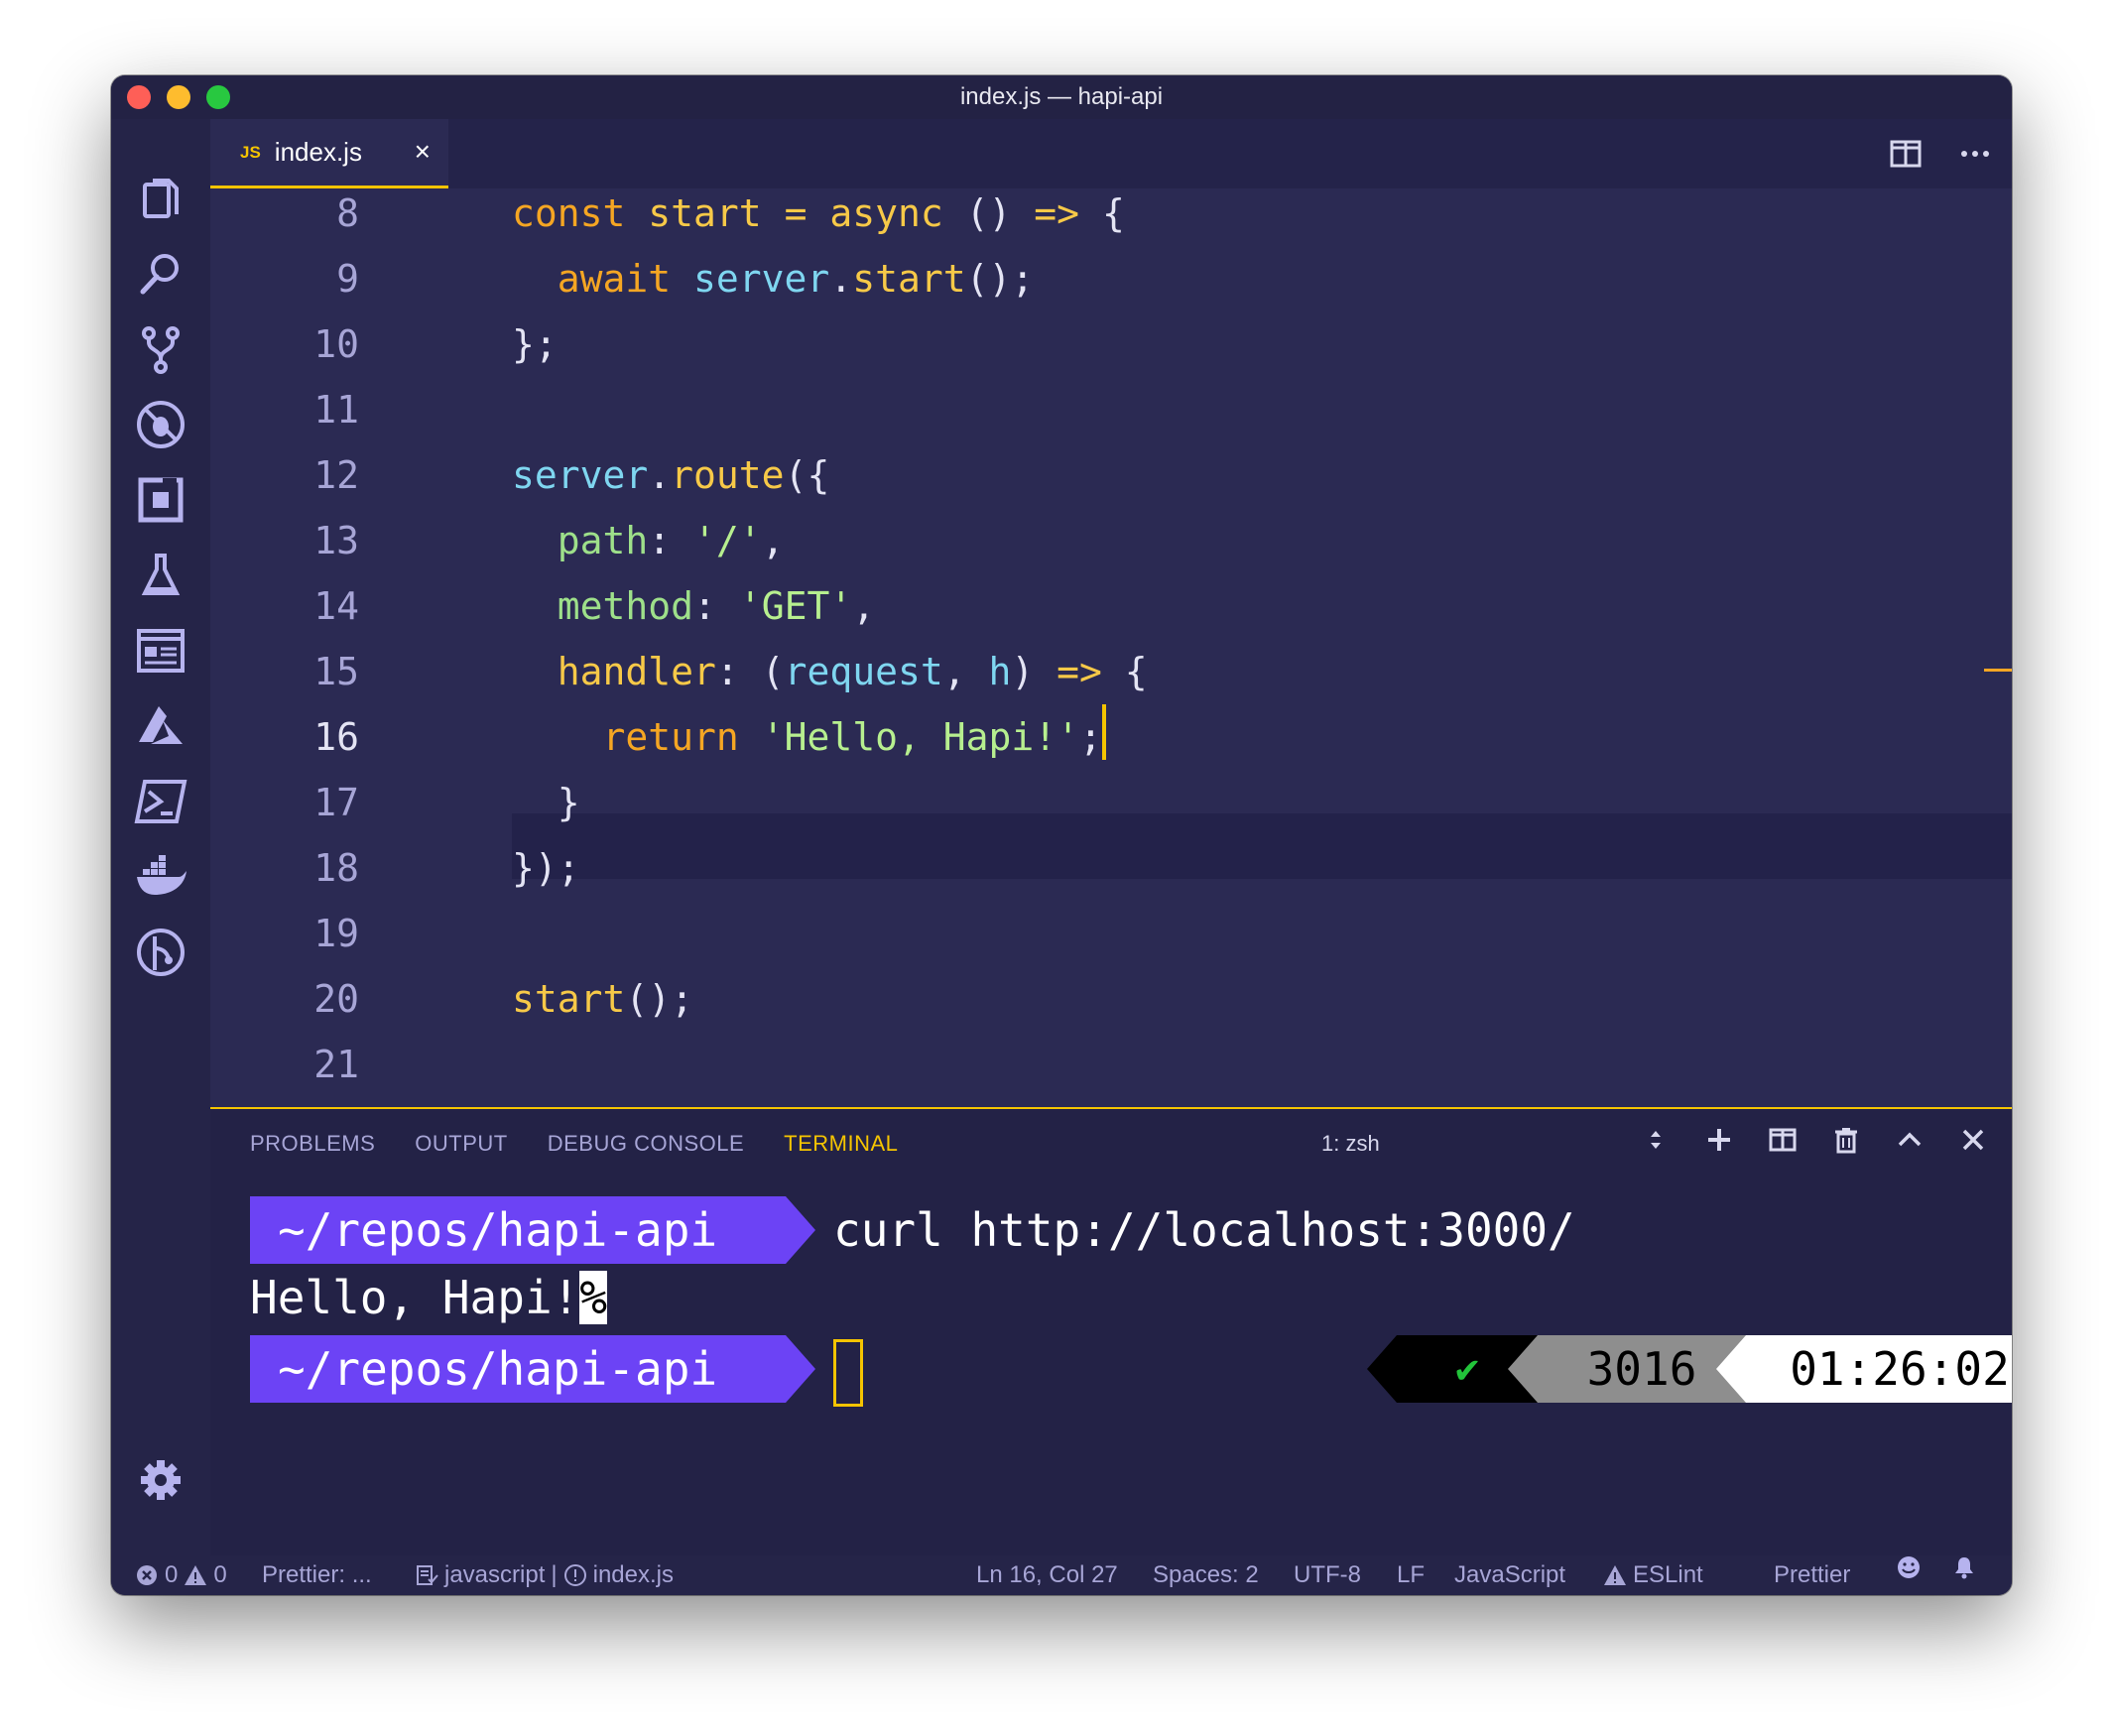 Image resolution: width=2113 pixels, height=1736 pixels. I want to click on history-number: 3016, so click(1627, 1369).